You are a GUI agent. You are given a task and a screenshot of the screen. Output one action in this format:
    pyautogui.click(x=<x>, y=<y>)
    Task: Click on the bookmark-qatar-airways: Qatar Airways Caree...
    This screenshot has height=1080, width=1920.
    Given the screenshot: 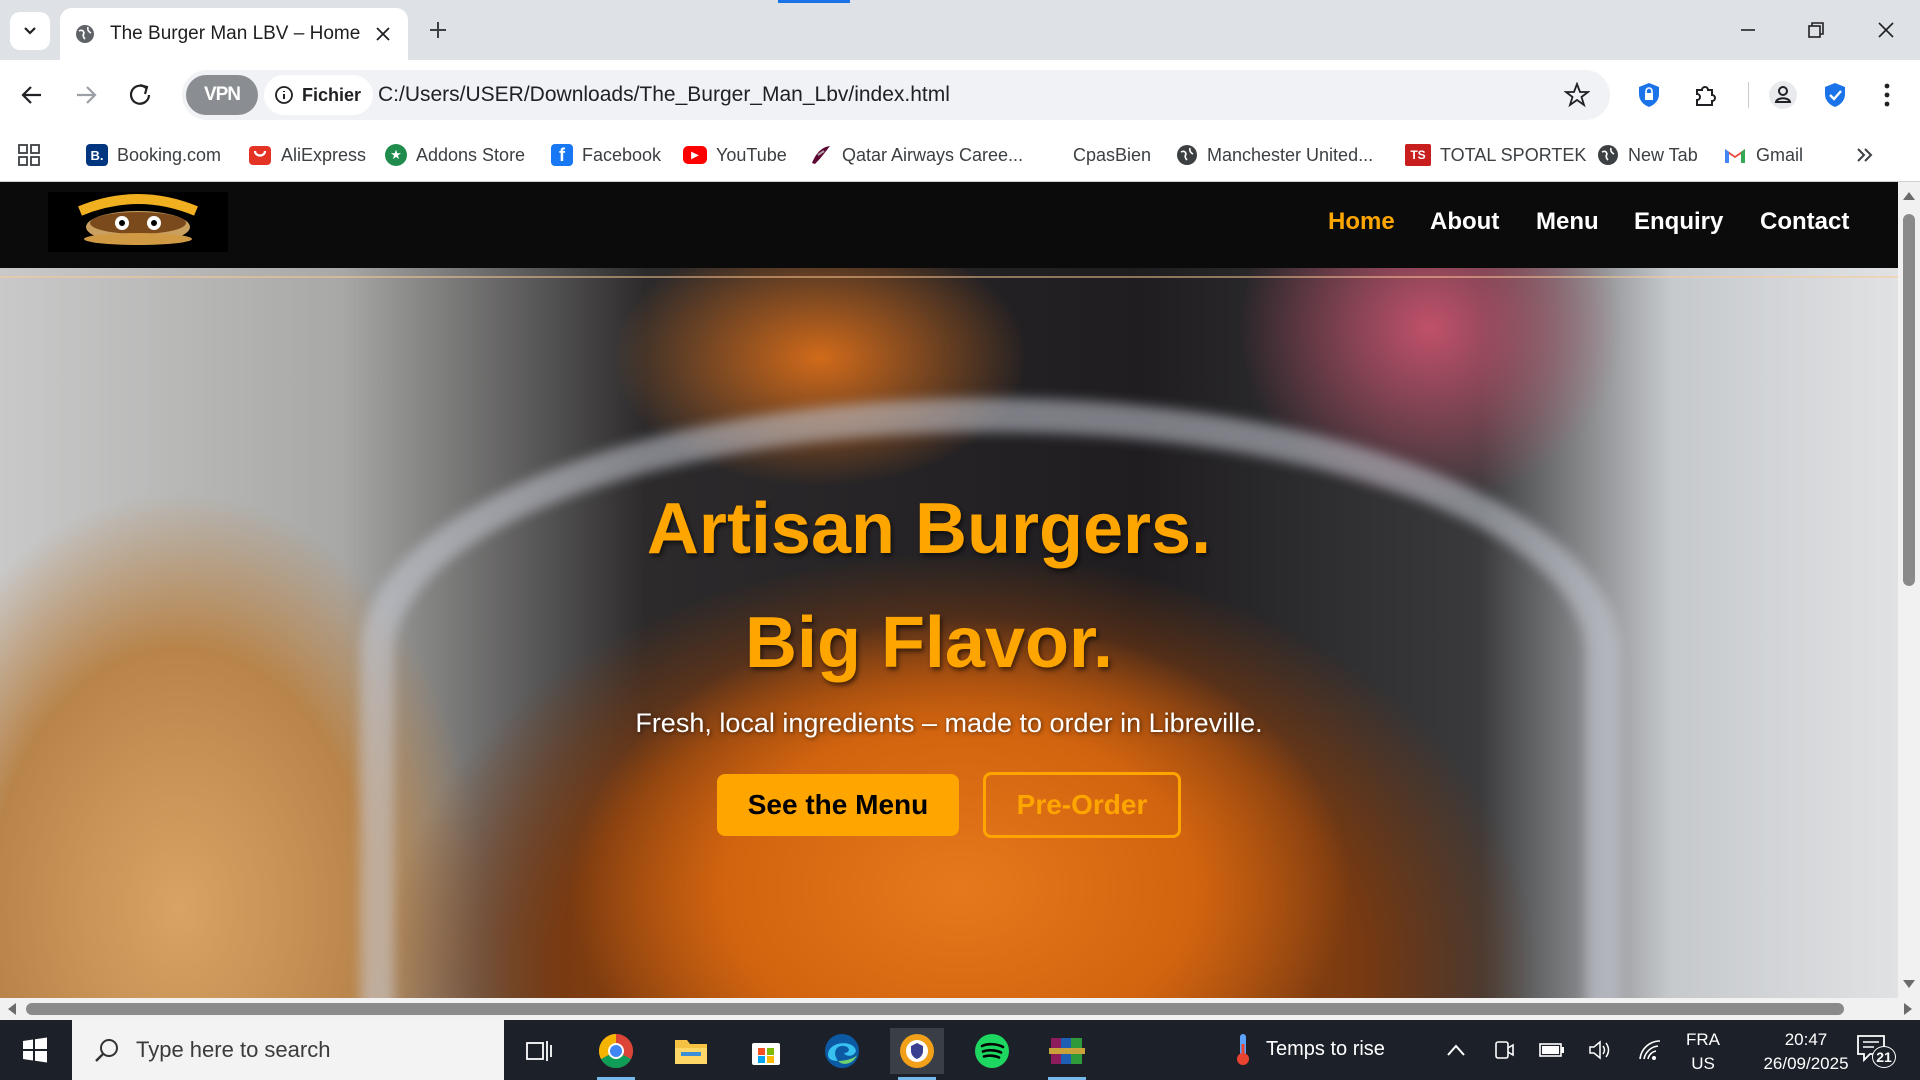 What is the action you would take?
    pyautogui.click(x=916, y=155)
    